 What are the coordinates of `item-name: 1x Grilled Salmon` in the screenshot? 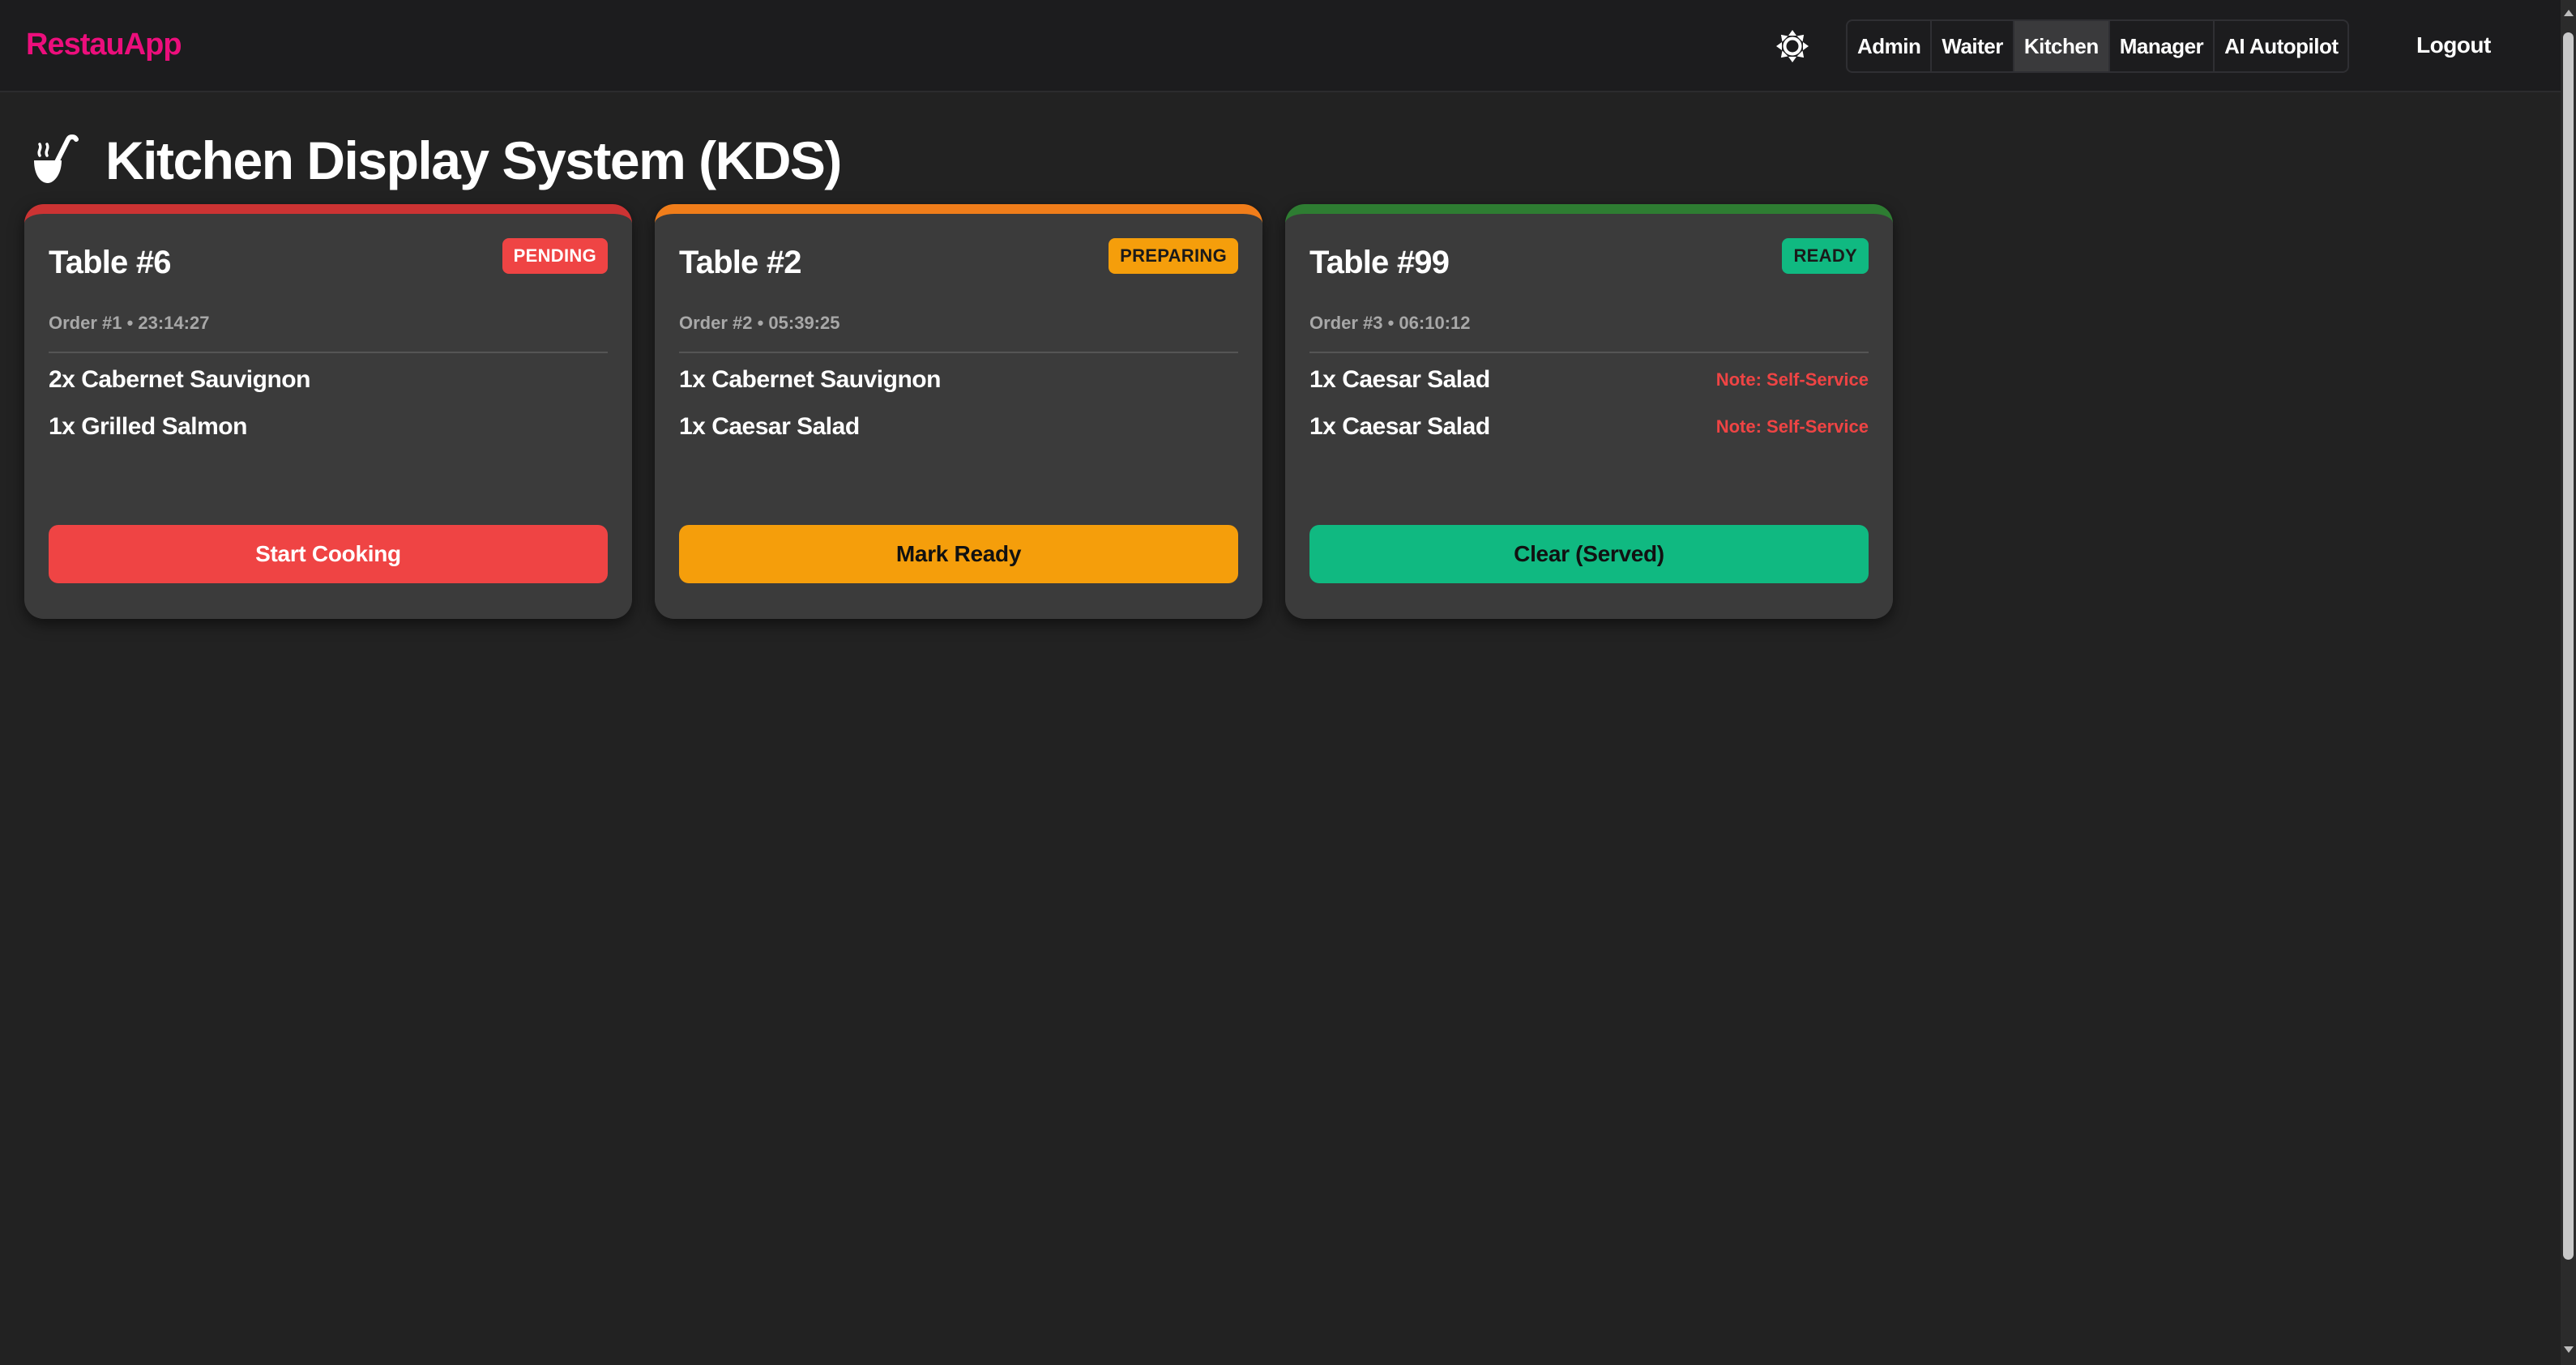 It's located at (148, 426).